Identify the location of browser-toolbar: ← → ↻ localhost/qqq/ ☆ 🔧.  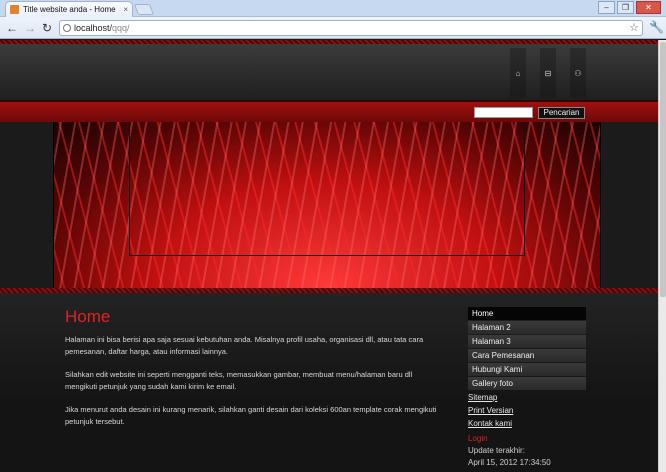
(333, 28).